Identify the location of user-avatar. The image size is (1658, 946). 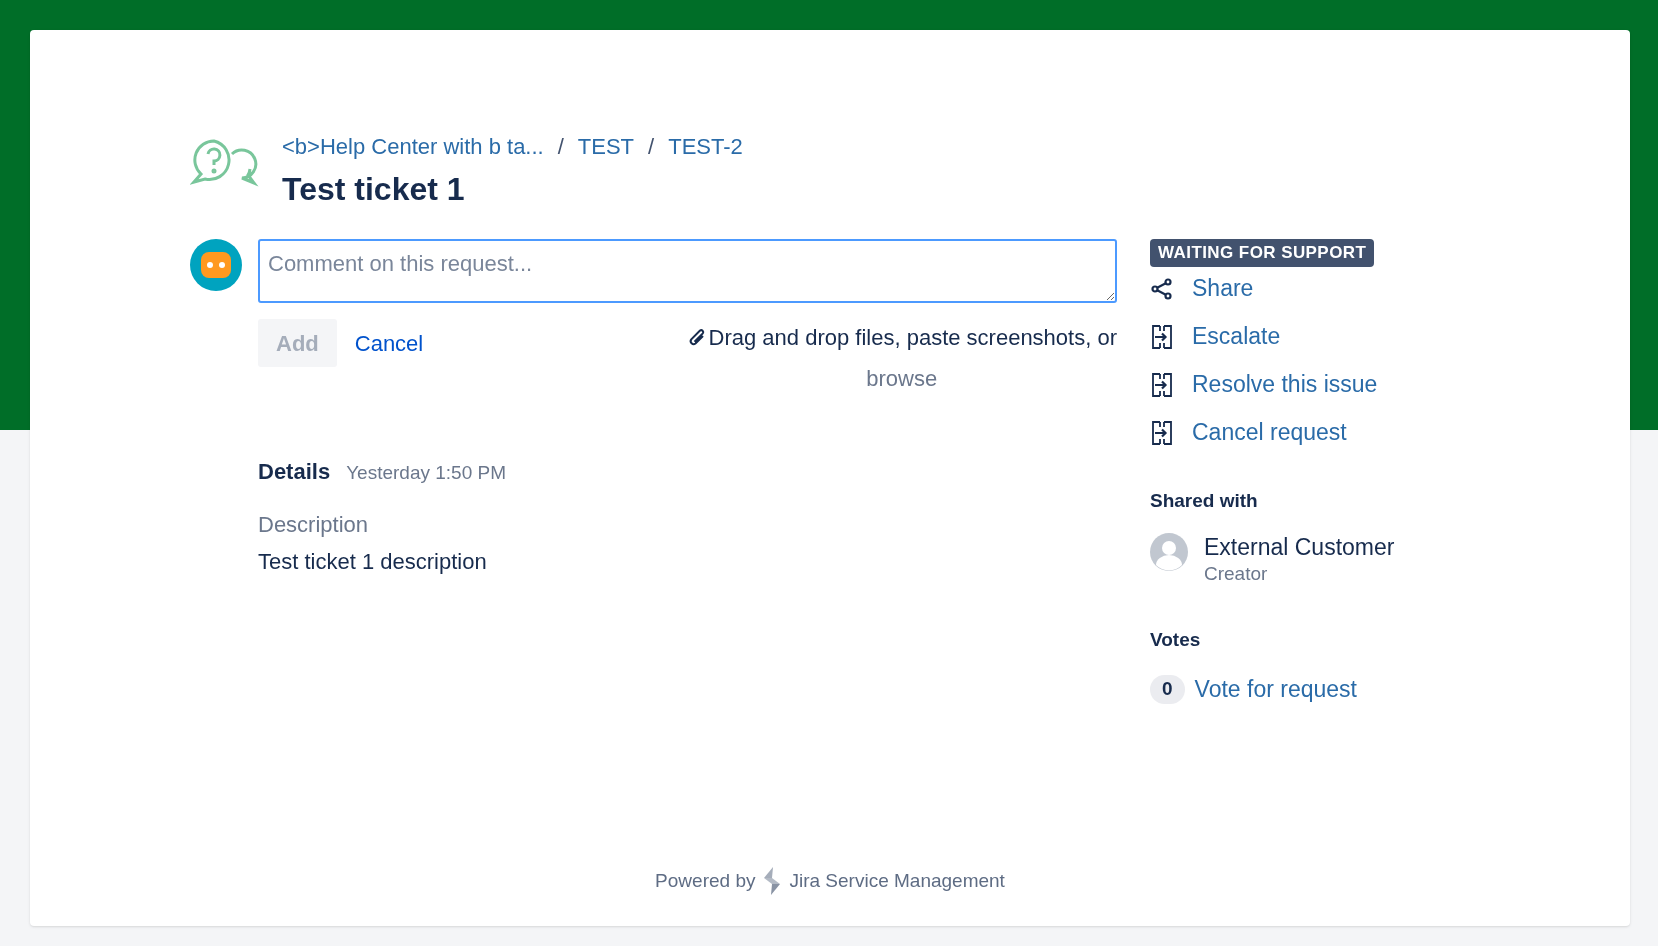
(216, 265).